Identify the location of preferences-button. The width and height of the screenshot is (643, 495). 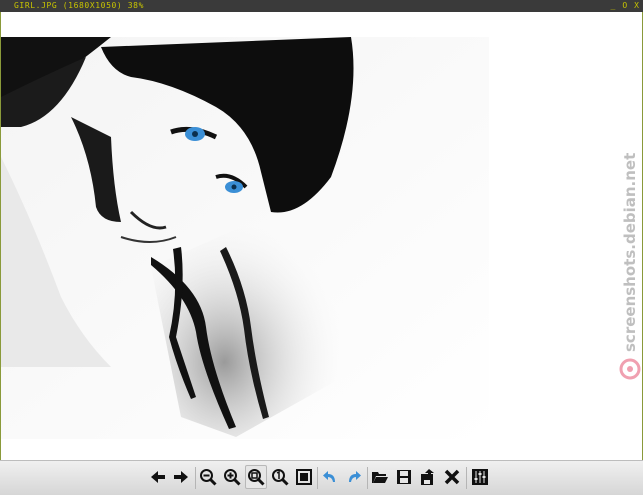
(480, 477).